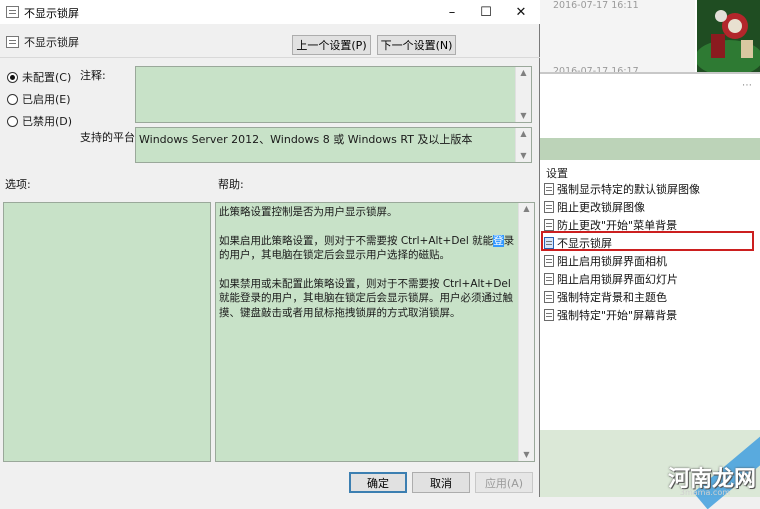  I want to click on help-text-span: 如果启用此策略设置，则对于不需要按 Ctrl+Alt+Del 就能, so click(356, 240).